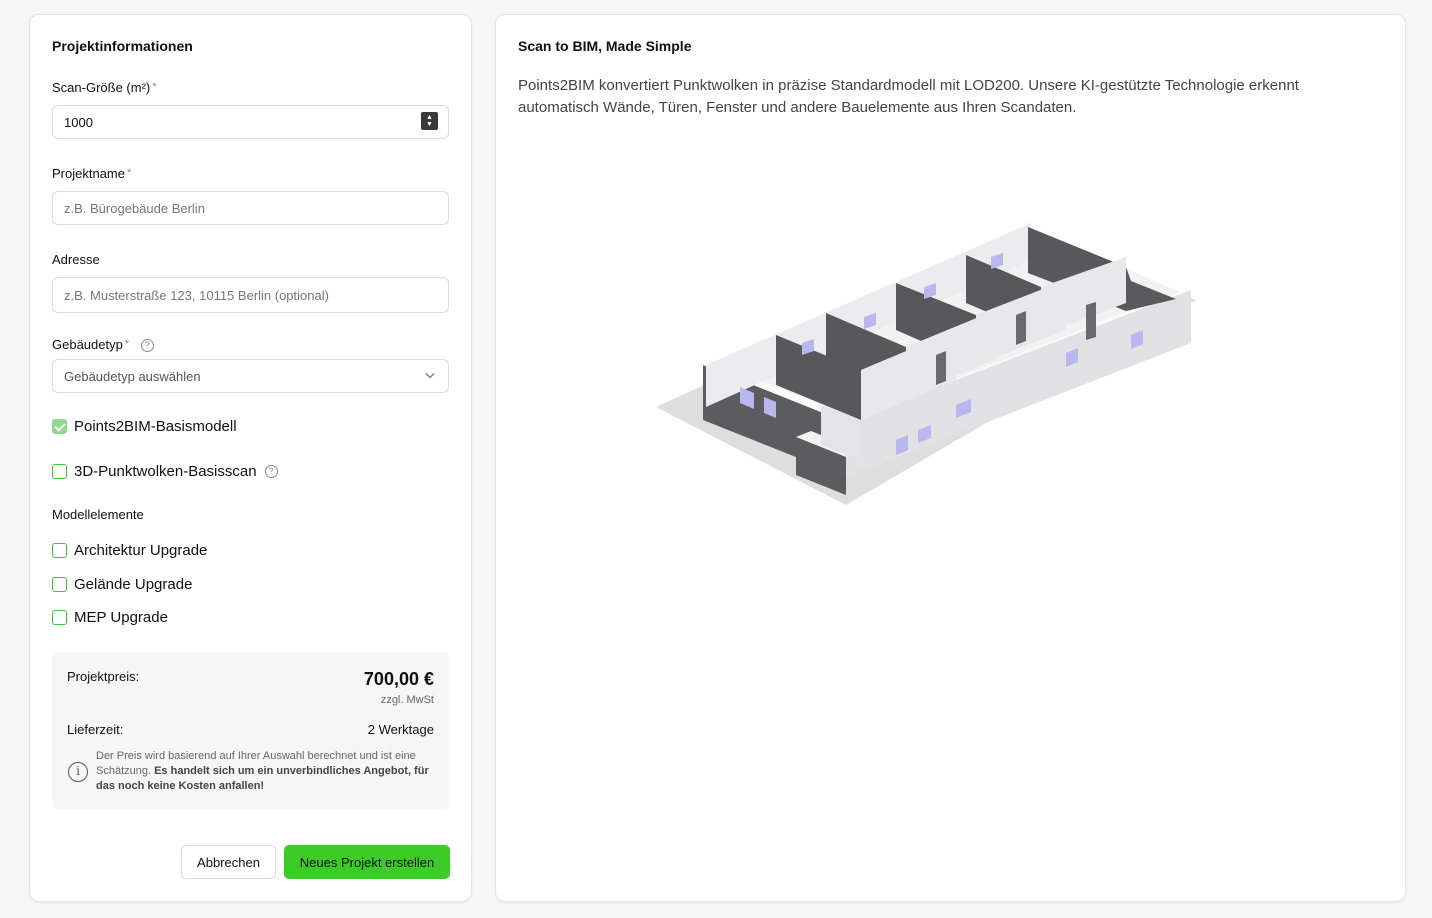  I want to click on price-label: Projektpreis:, so click(103, 676).